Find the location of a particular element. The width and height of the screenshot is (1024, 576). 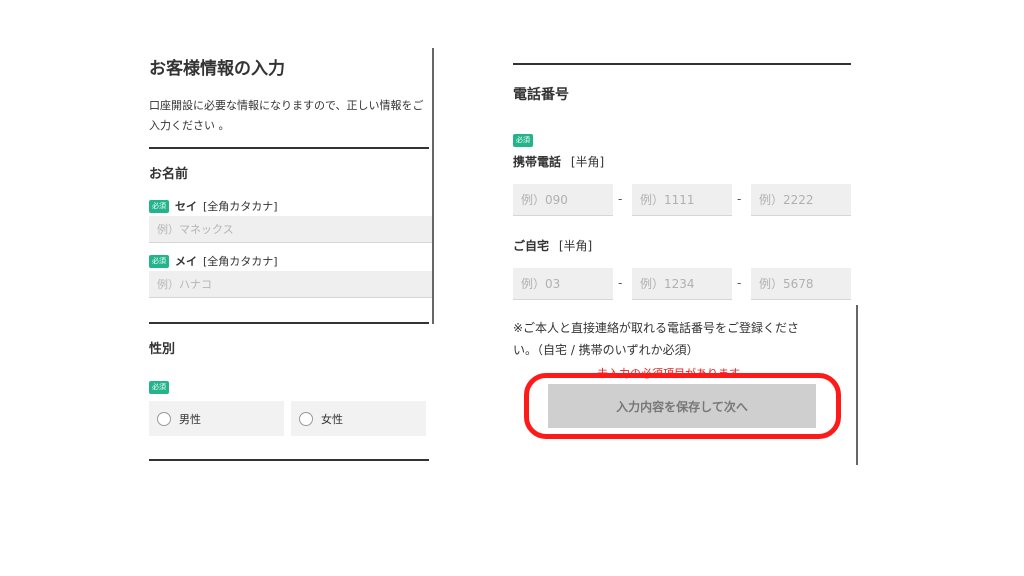

sei-label-row: 必須 セイ [全角カタカナ] is located at coordinates (213, 206).